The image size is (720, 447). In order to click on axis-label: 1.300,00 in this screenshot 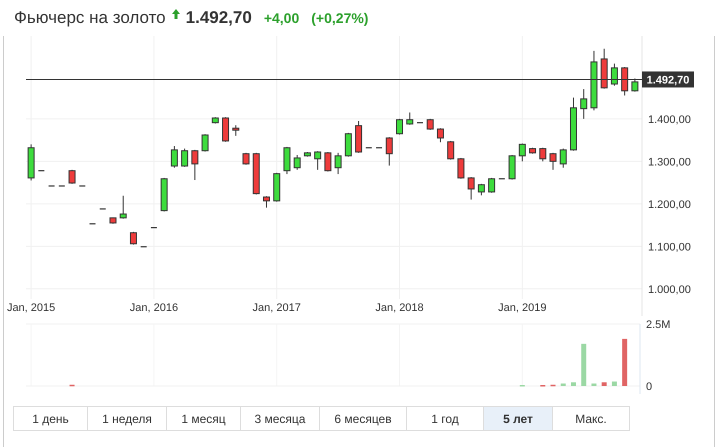, I will do `click(669, 162)`.